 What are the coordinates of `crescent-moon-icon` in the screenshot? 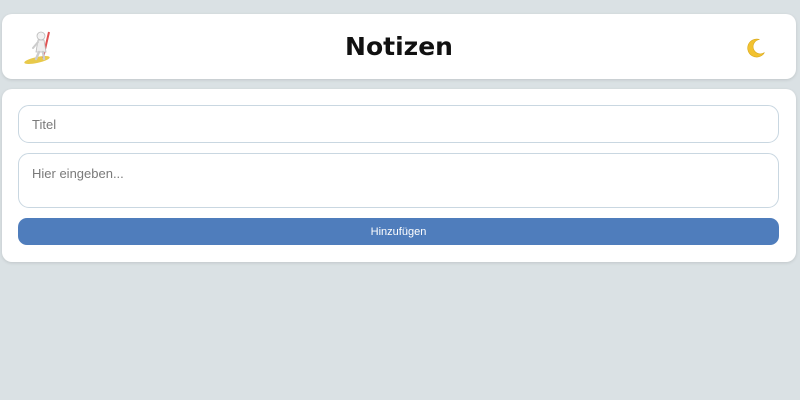 It's located at (756, 48).